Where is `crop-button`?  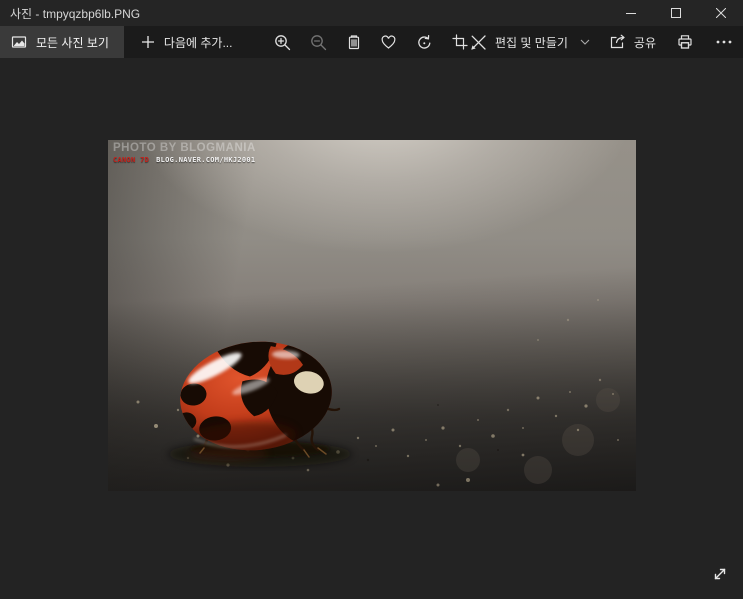
crop-button is located at coordinates (460, 42).